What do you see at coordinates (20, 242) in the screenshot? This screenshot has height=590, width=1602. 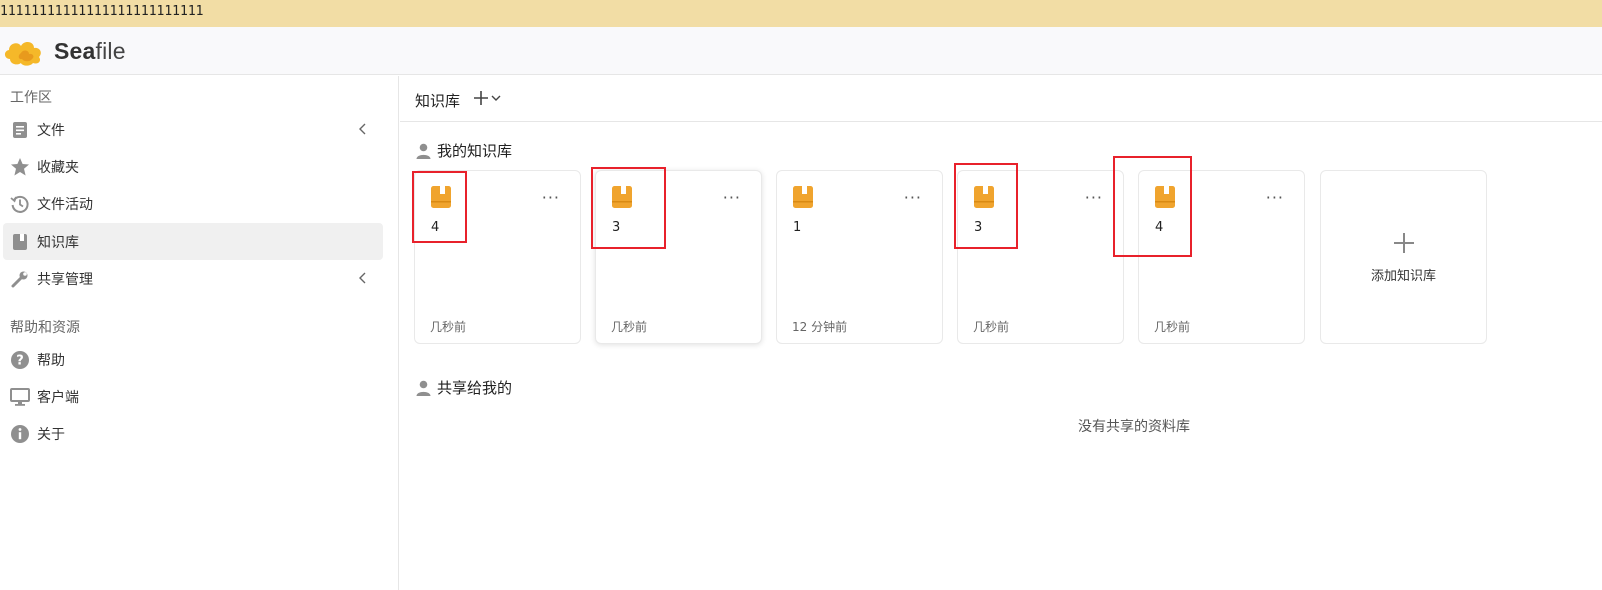 I see `book-icon` at bounding box center [20, 242].